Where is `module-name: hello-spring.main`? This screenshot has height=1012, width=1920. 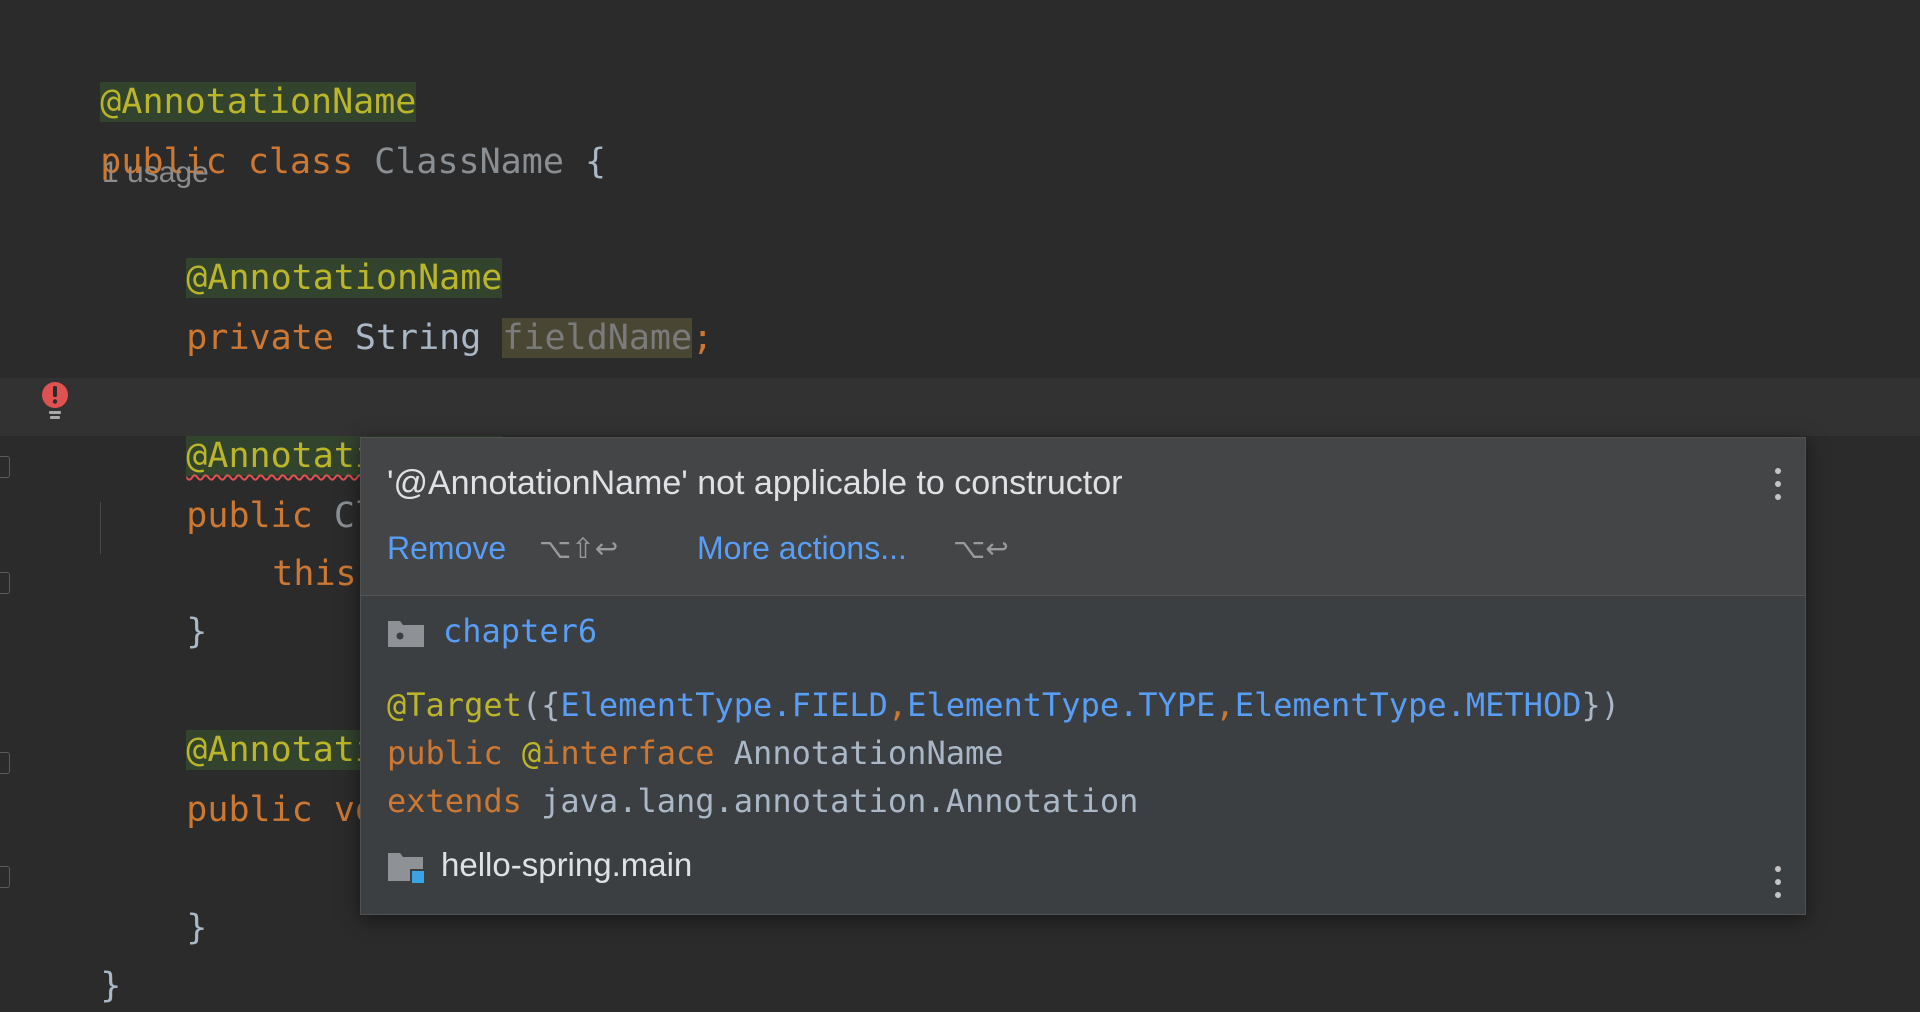
module-name: hello-spring.main is located at coordinates (567, 864).